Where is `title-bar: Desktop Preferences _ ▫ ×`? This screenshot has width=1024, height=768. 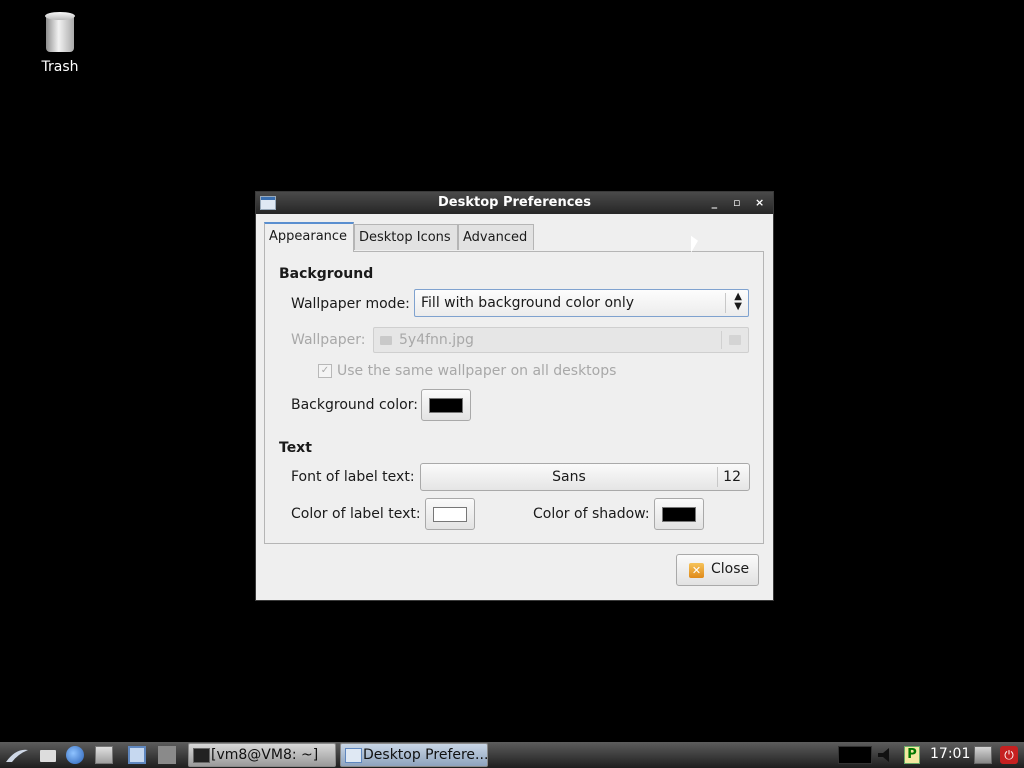 title-bar: Desktop Preferences _ ▫ × is located at coordinates (514, 203).